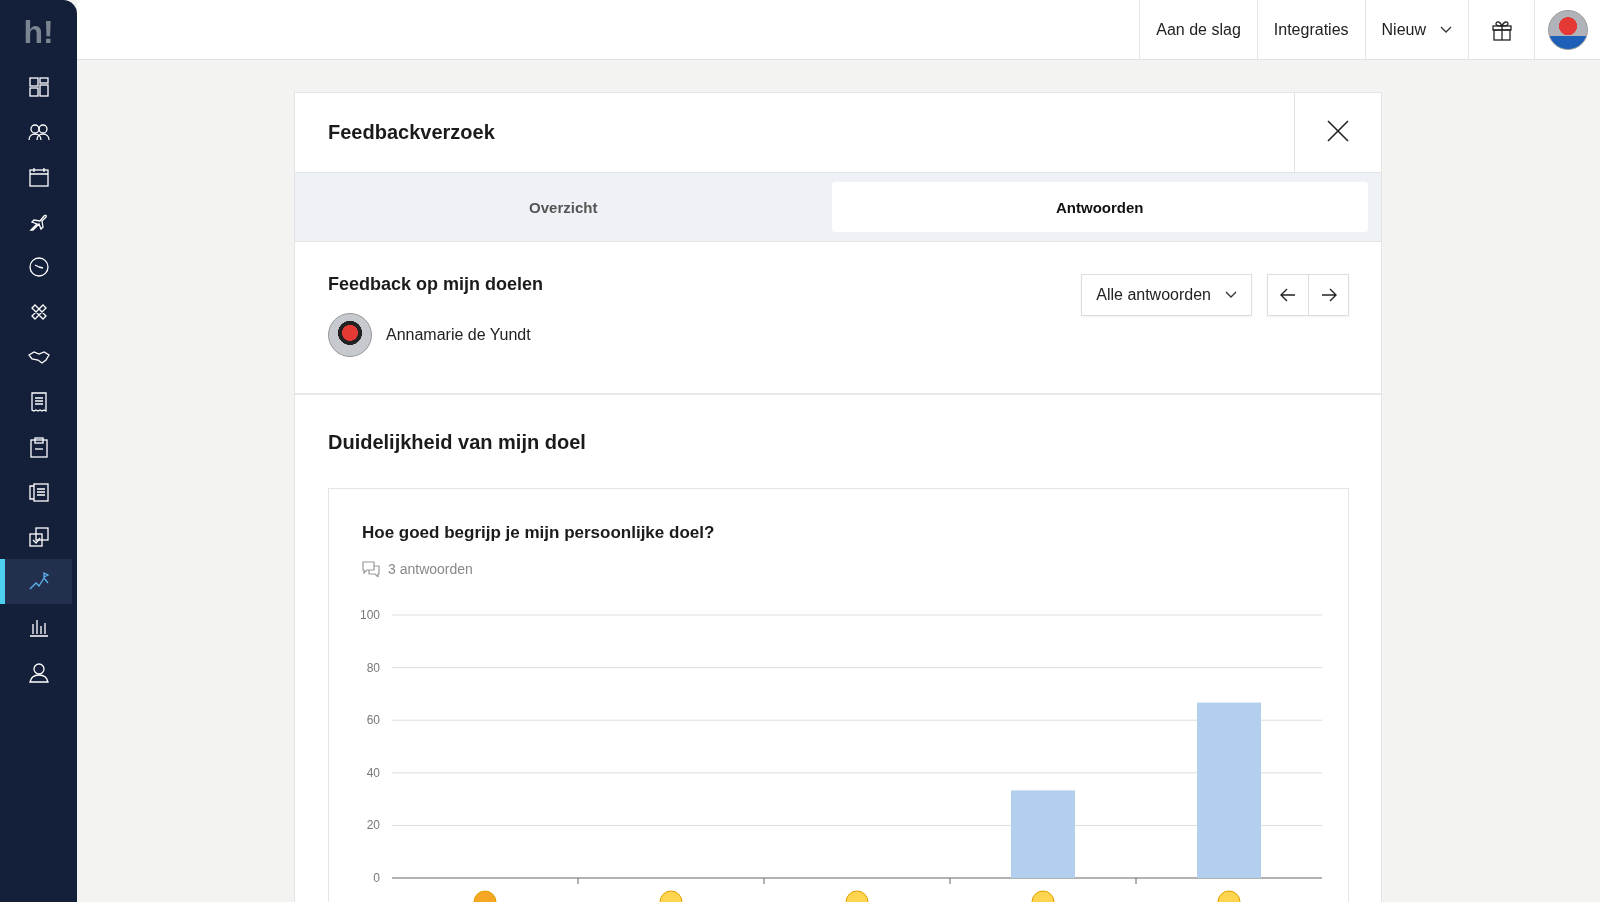 The width and height of the screenshot is (1600, 902). I want to click on modal-title: Feedbackverzoek, so click(411, 132).